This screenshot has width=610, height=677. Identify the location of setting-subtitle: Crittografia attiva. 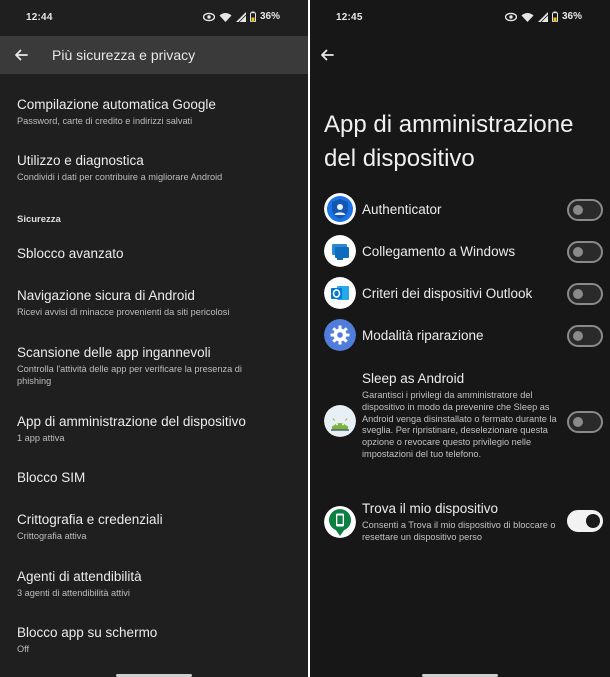
(52, 536).